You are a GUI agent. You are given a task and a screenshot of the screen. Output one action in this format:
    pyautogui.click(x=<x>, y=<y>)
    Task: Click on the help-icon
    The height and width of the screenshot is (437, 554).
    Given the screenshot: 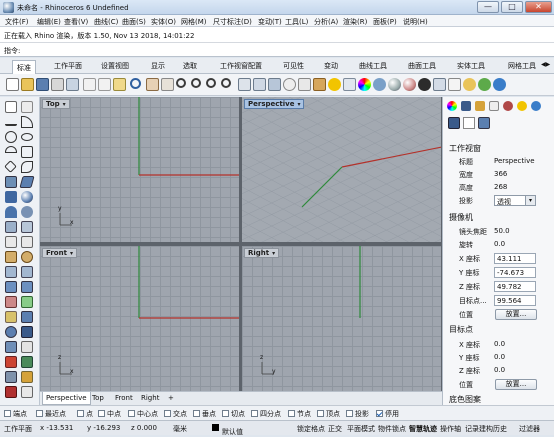 What is the action you would take?
    pyautogui.click(x=499, y=84)
    